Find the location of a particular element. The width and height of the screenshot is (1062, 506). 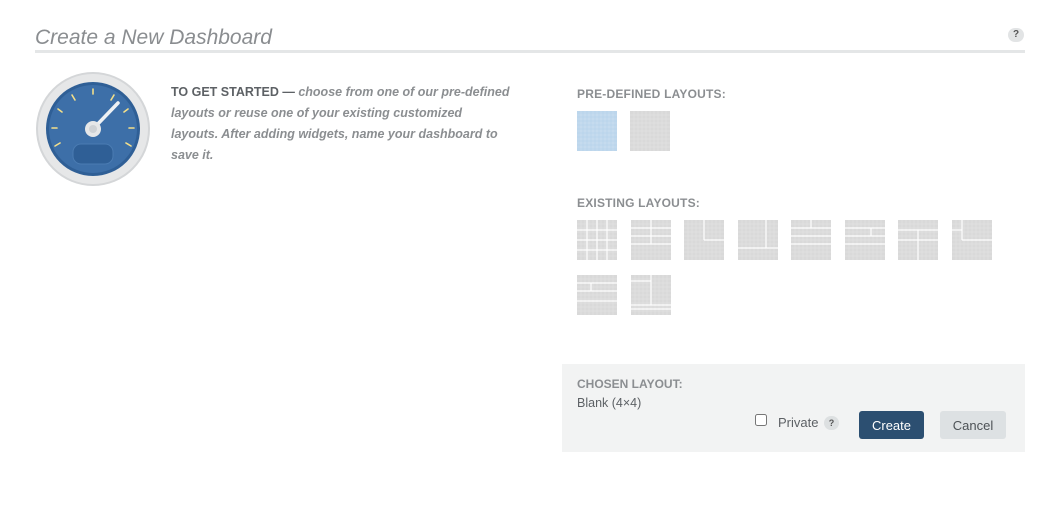

private-label: Private is located at coordinates (798, 422).